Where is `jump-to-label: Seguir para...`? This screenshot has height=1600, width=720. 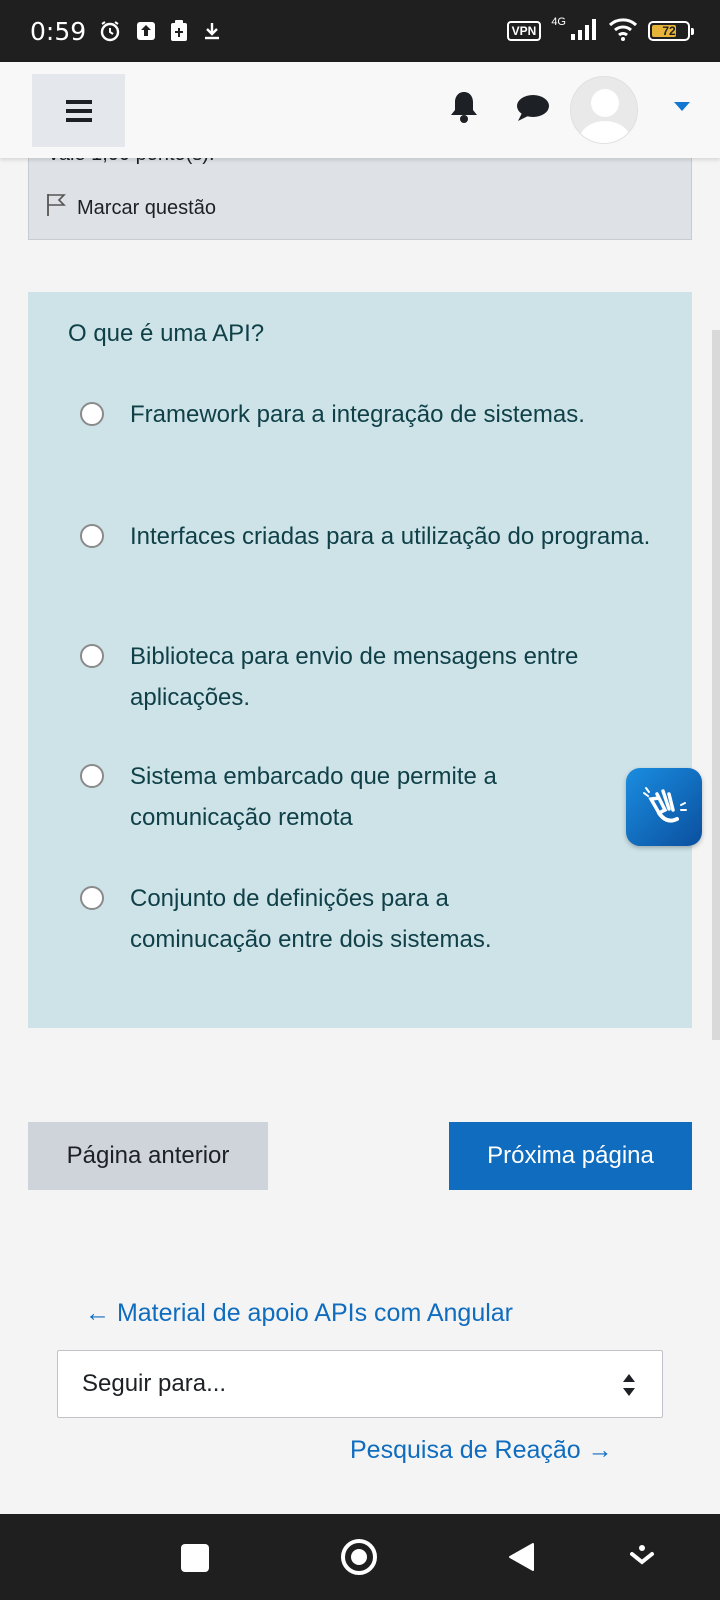 jump-to-label: Seguir para... is located at coordinates (154, 1383).